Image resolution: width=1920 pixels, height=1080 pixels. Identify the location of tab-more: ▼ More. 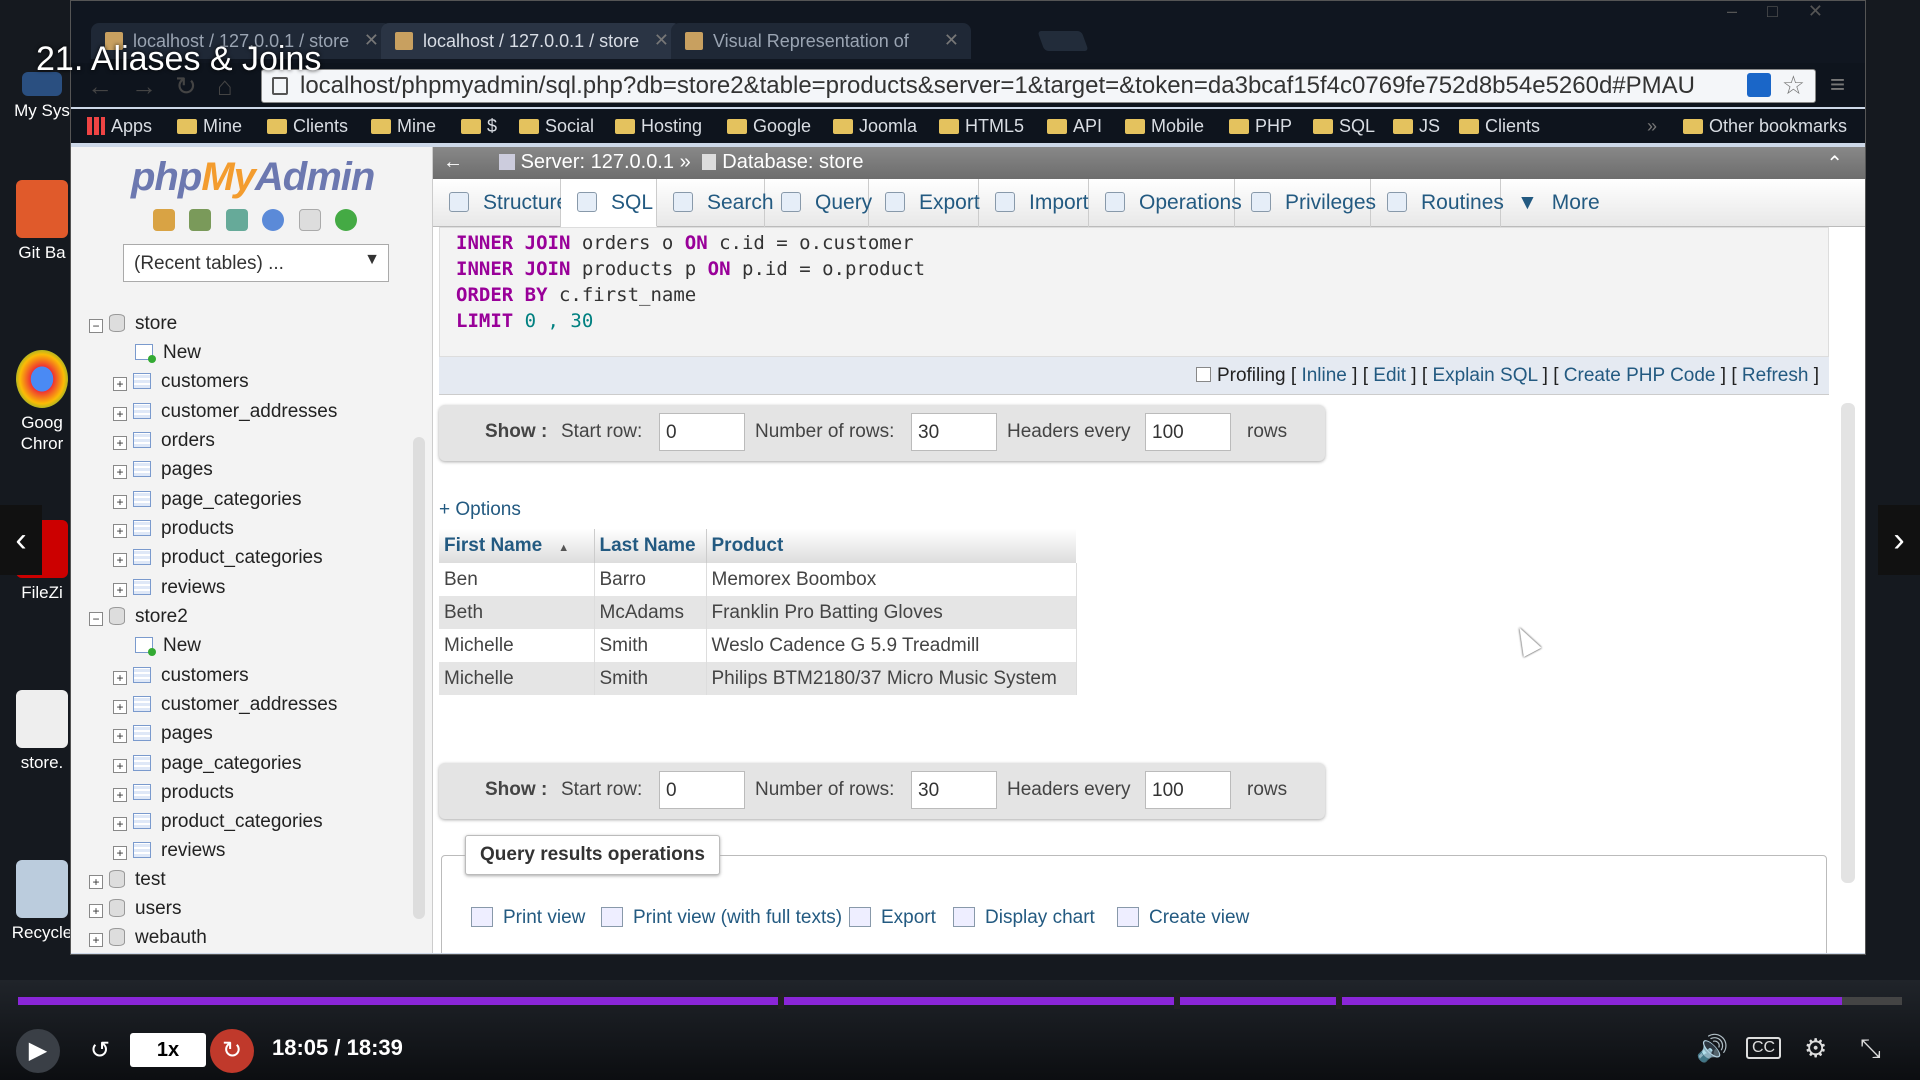
(1571, 203).